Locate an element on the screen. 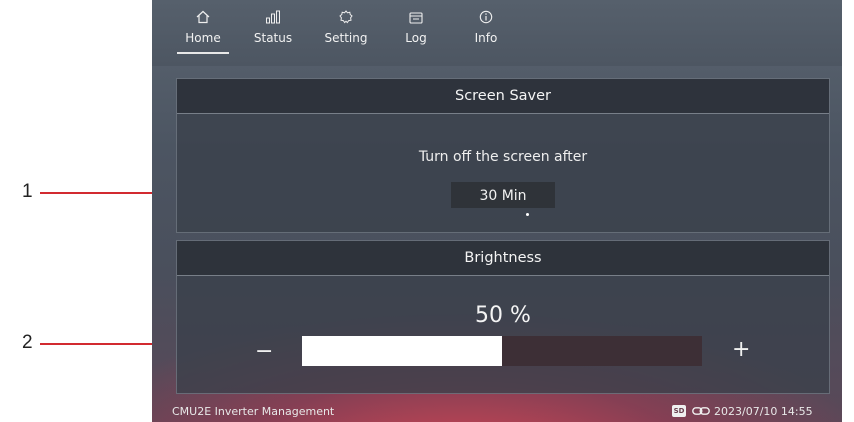  brightness-title: Brightness is located at coordinates (503, 258).